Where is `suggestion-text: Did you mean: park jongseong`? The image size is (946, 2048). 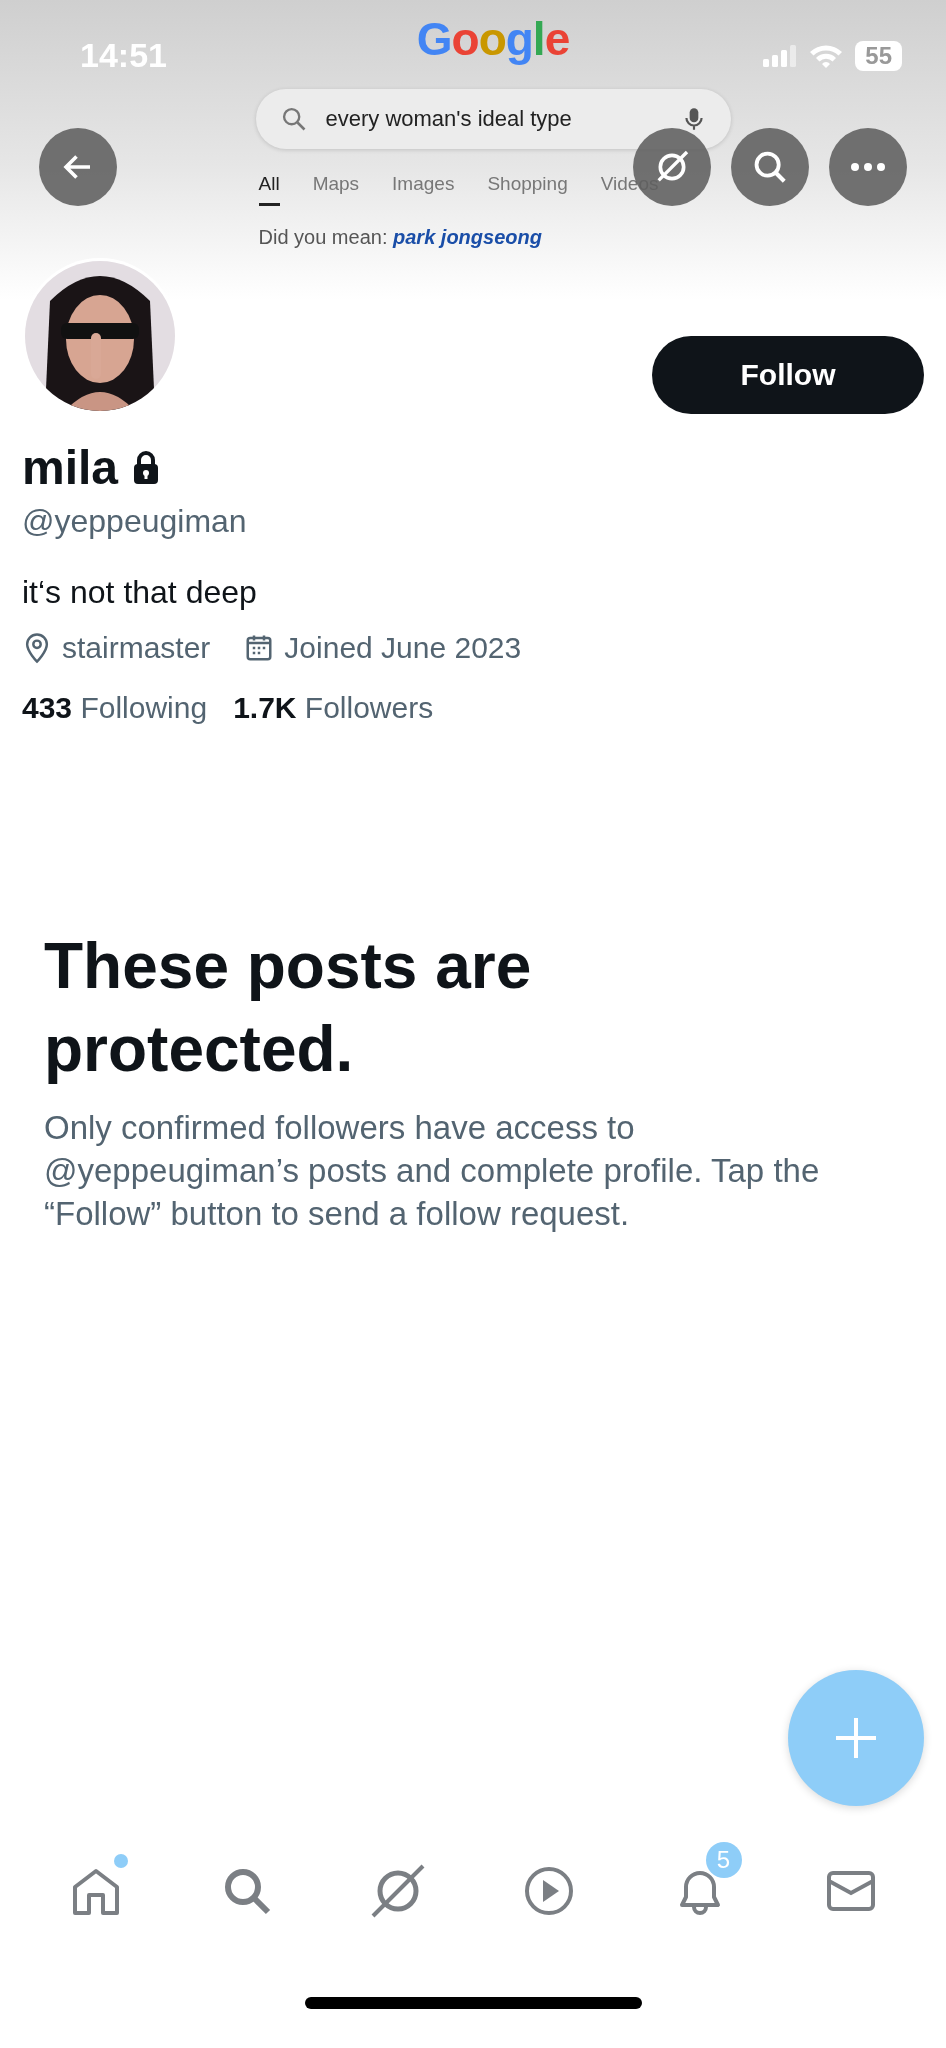
suggestion-text: Did you mean: park jongseong is located at coordinates (400, 237).